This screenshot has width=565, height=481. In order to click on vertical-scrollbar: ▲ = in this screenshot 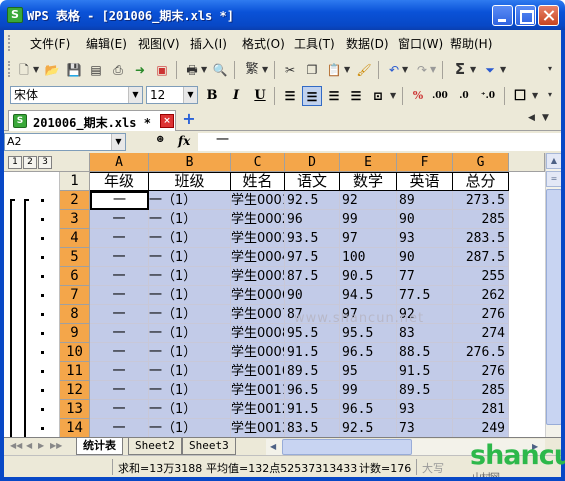, I will do `click(553, 295)`.